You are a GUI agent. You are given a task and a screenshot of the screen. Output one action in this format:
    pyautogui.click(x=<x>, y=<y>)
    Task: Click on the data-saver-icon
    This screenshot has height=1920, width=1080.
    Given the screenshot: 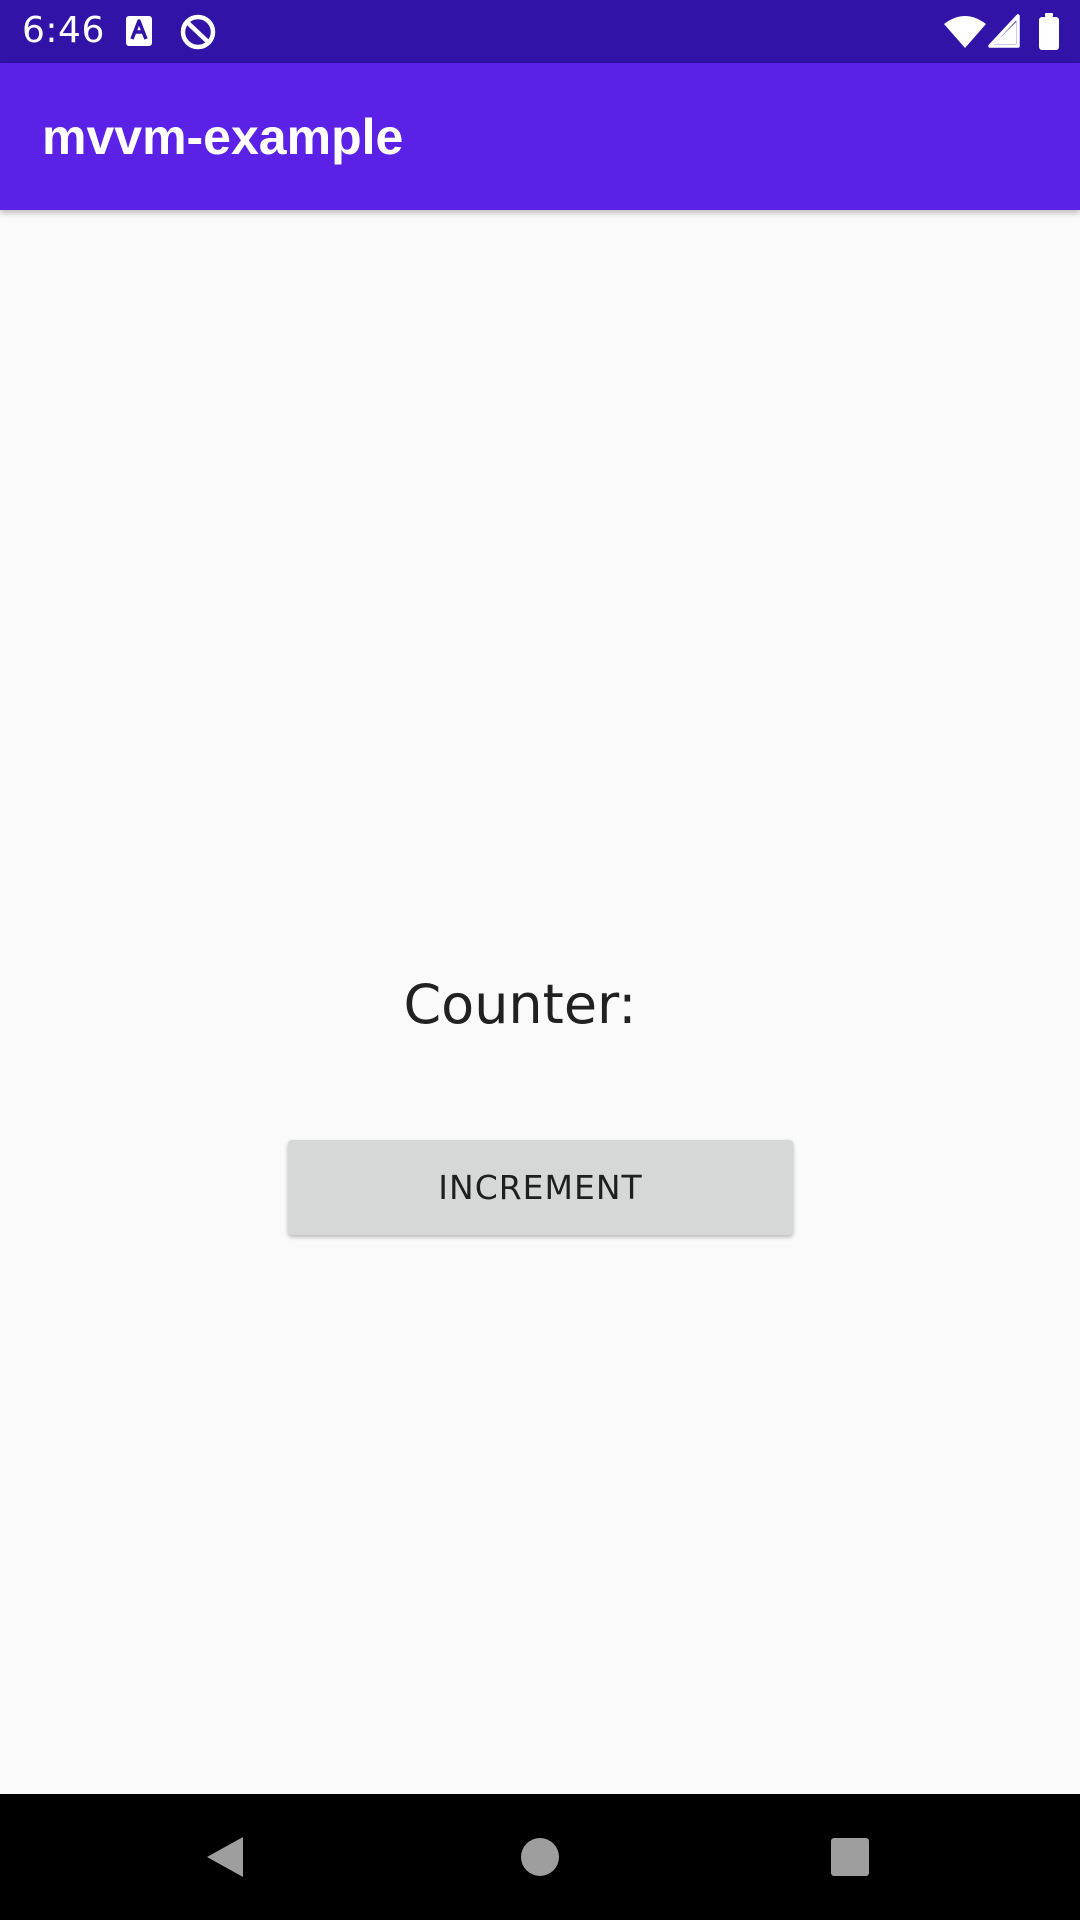 What is the action you would take?
    pyautogui.click(x=198, y=32)
    